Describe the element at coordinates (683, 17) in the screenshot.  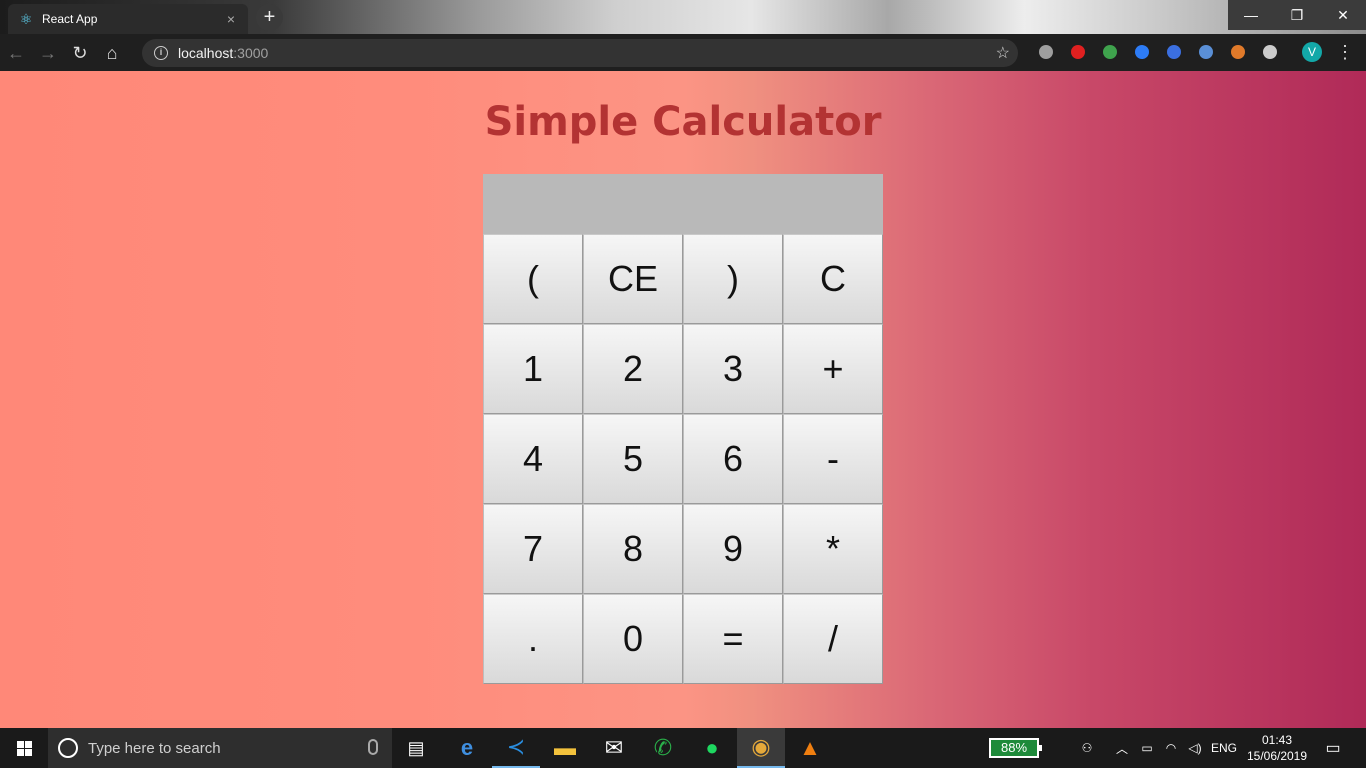
I see `browser-titlebar: ⚛ React App × + — ❐ ✕` at that location.